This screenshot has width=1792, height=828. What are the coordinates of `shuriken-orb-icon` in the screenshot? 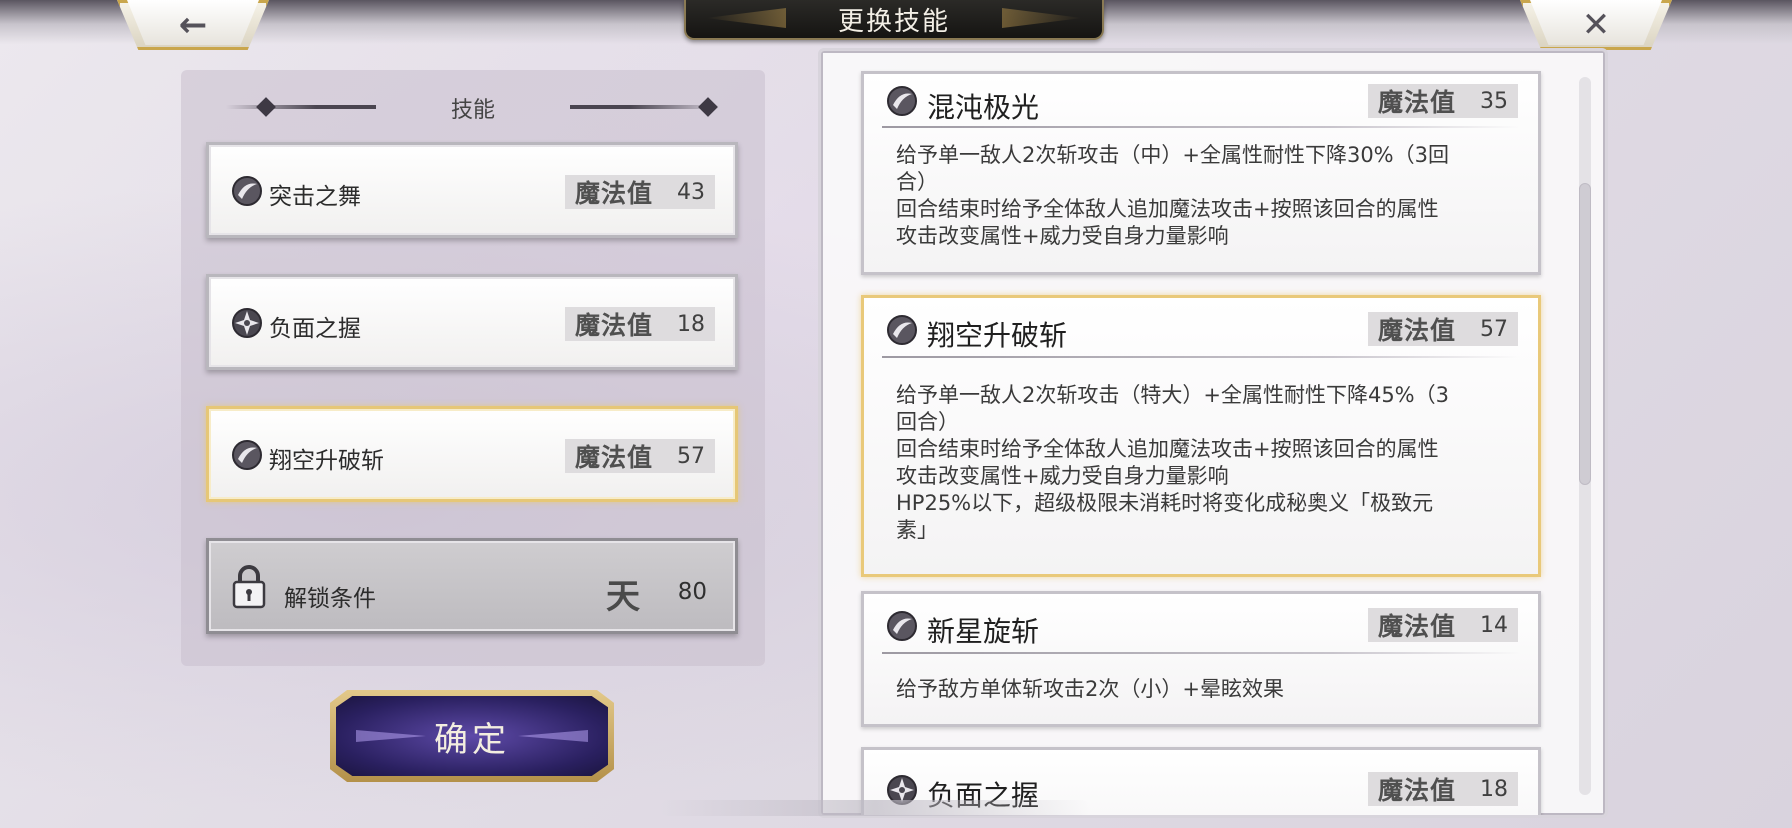 It's located at (247, 323).